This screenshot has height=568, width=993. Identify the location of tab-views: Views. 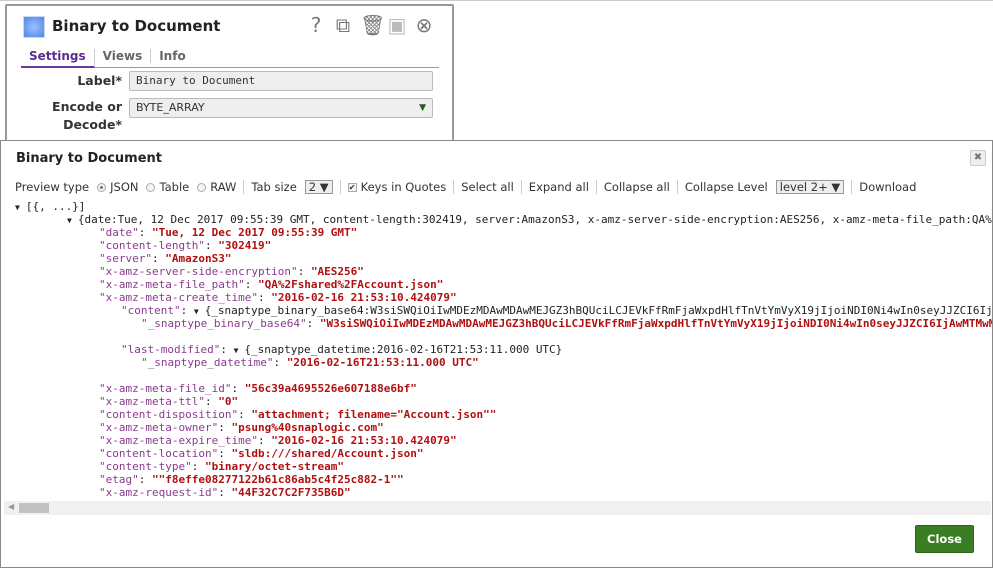
(123, 56).